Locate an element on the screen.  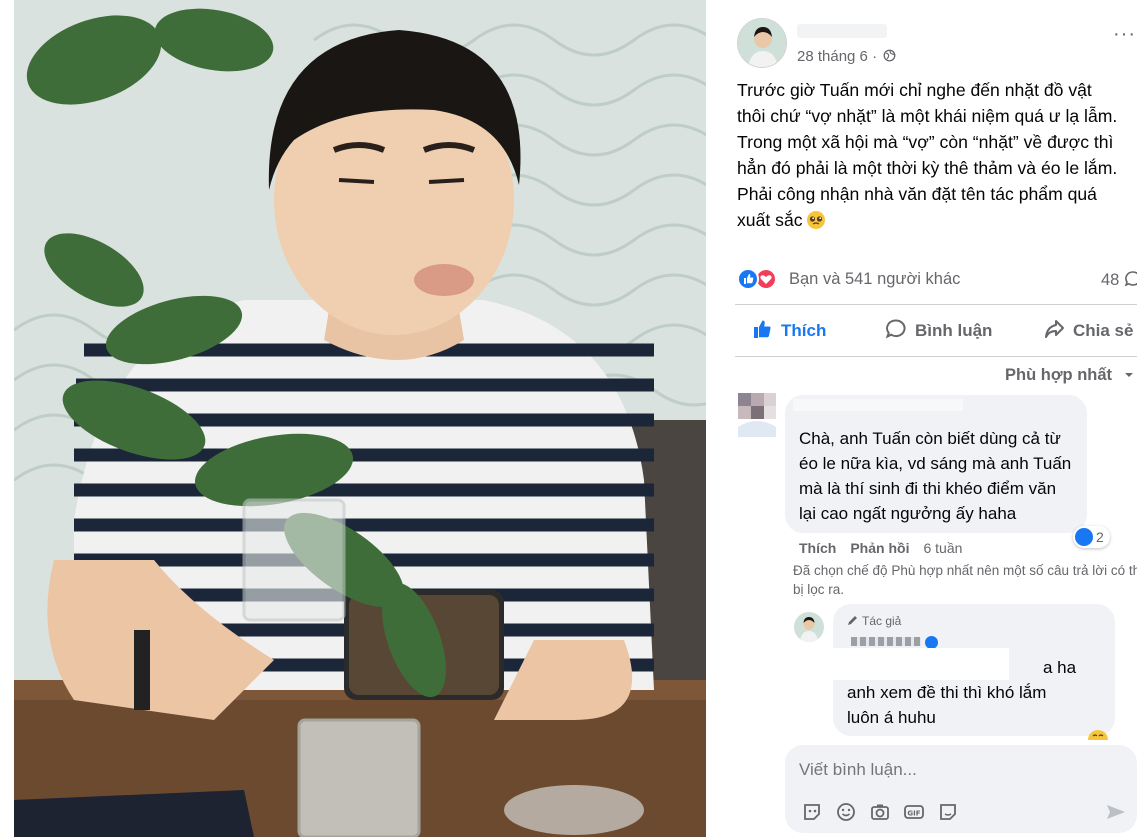
share-button-label: Chia sẻ is located at coordinates (1103, 330).